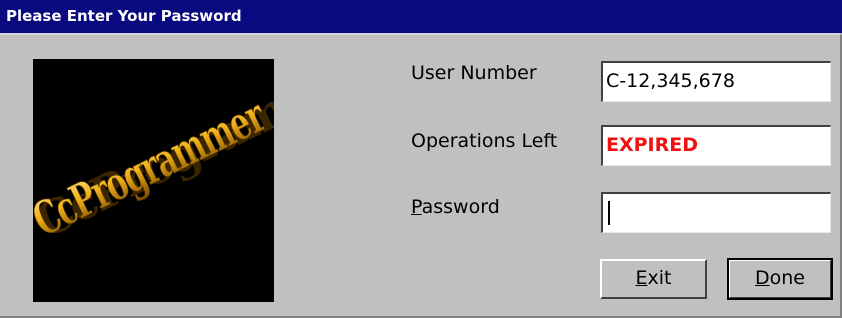 The height and width of the screenshot is (318, 842). Describe the element at coordinates (421, 16) in the screenshot. I see `dialog-title: Please Enter Your Password` at that location.